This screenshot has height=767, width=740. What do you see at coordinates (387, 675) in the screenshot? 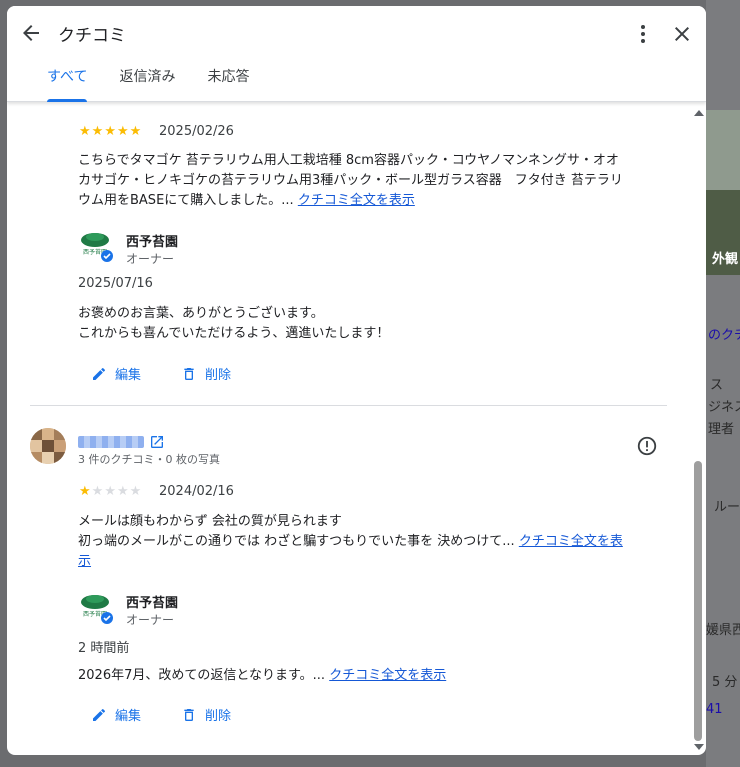
I see `show-full-reply-link: クチコミ全文を表示` at bounding box center [387, 675].